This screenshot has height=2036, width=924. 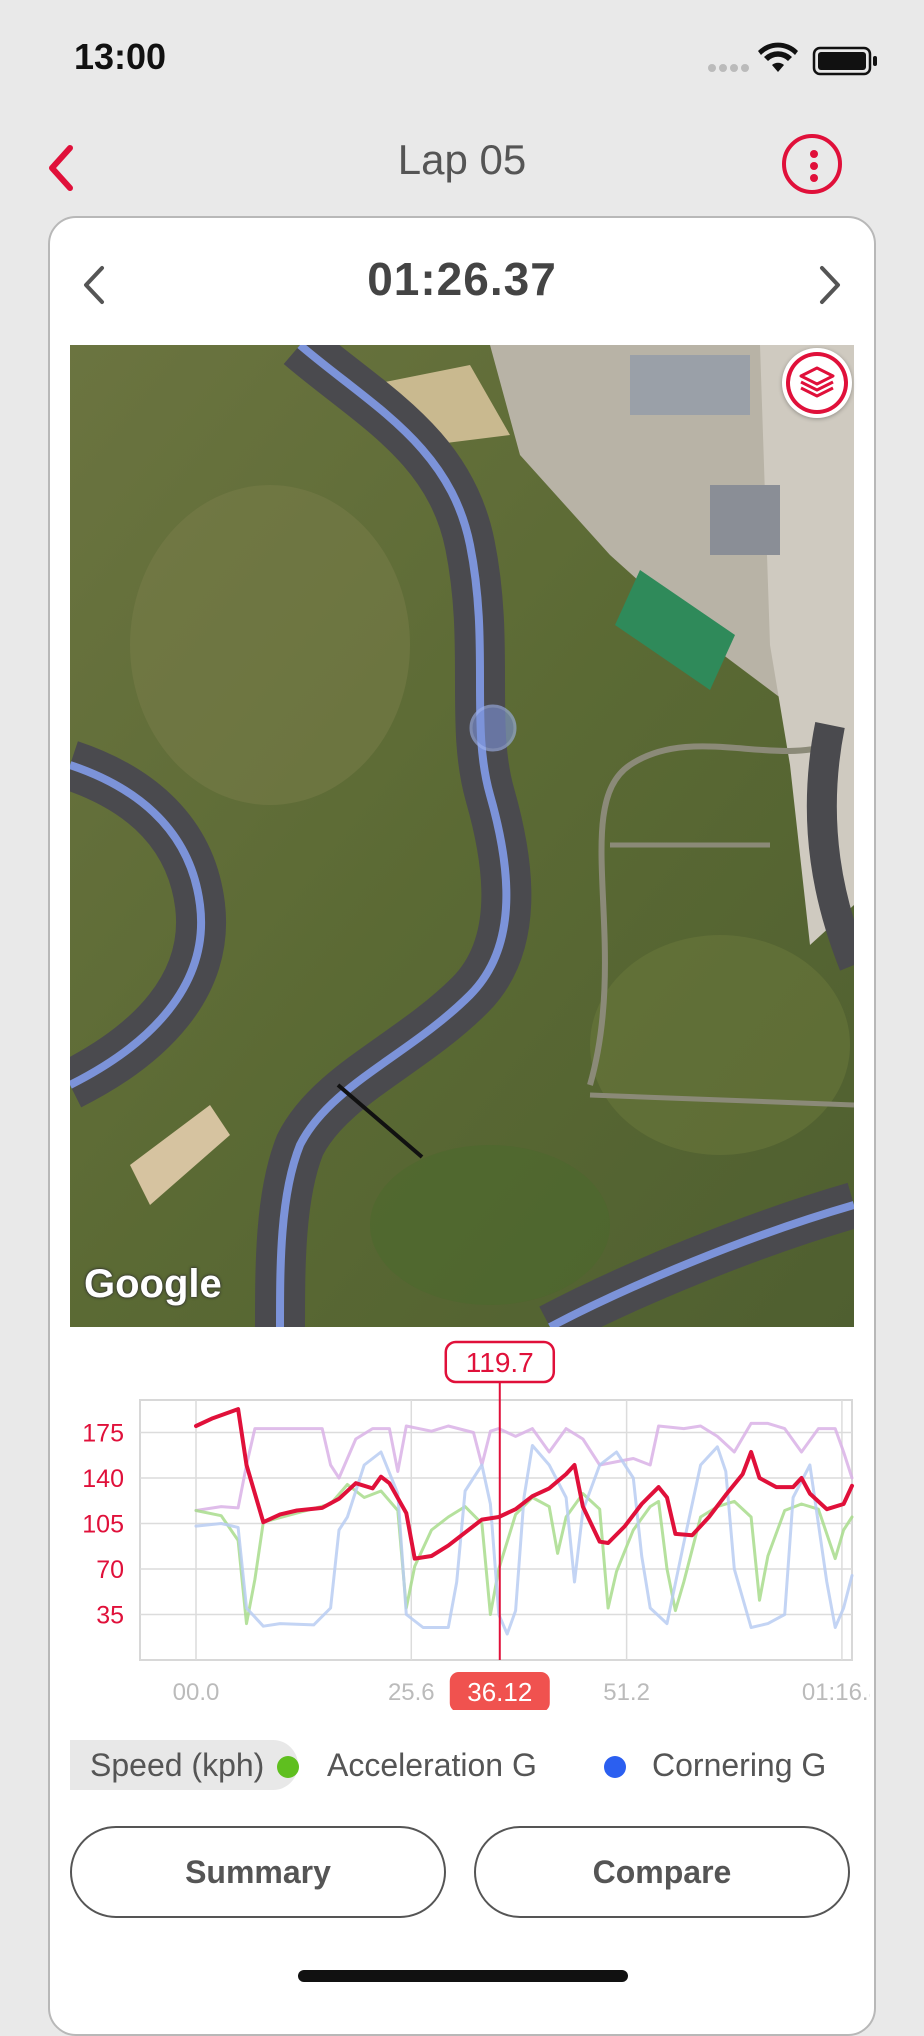 I want to click on google-logo: Google, so click(x=153, y=1284).